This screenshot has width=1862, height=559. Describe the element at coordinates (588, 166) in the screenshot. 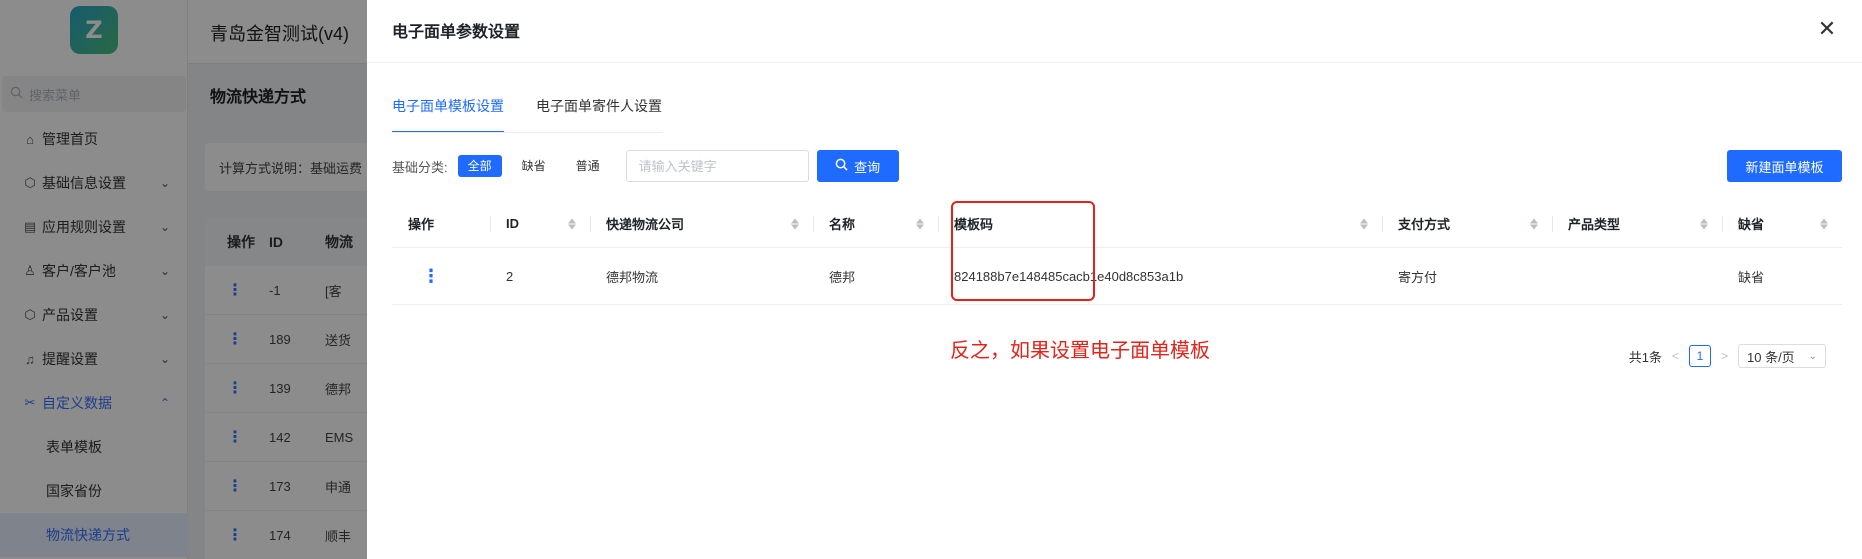

I see `filter-chip-normal: 普通` at that location.